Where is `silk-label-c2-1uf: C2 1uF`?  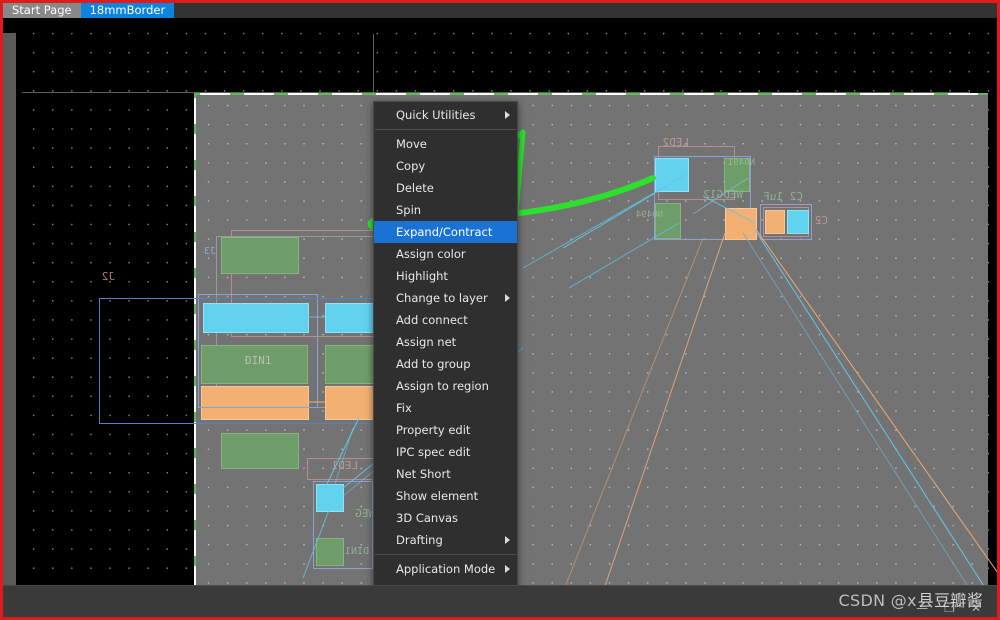
silk-label-c2-1uf: C2 1uF is located at coordinates (783, 196).